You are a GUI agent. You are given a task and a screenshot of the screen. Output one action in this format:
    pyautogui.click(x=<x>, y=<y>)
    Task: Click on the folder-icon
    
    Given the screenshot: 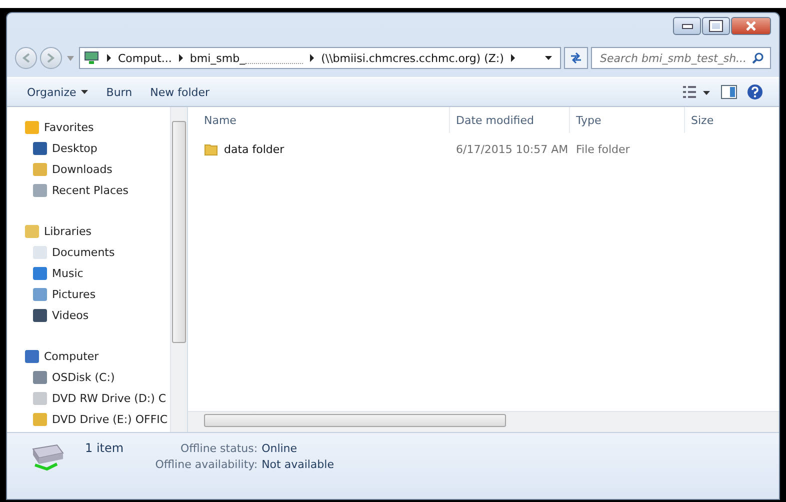 What is the action you would take?
    pyautogui.click(x=211, y=149)
    